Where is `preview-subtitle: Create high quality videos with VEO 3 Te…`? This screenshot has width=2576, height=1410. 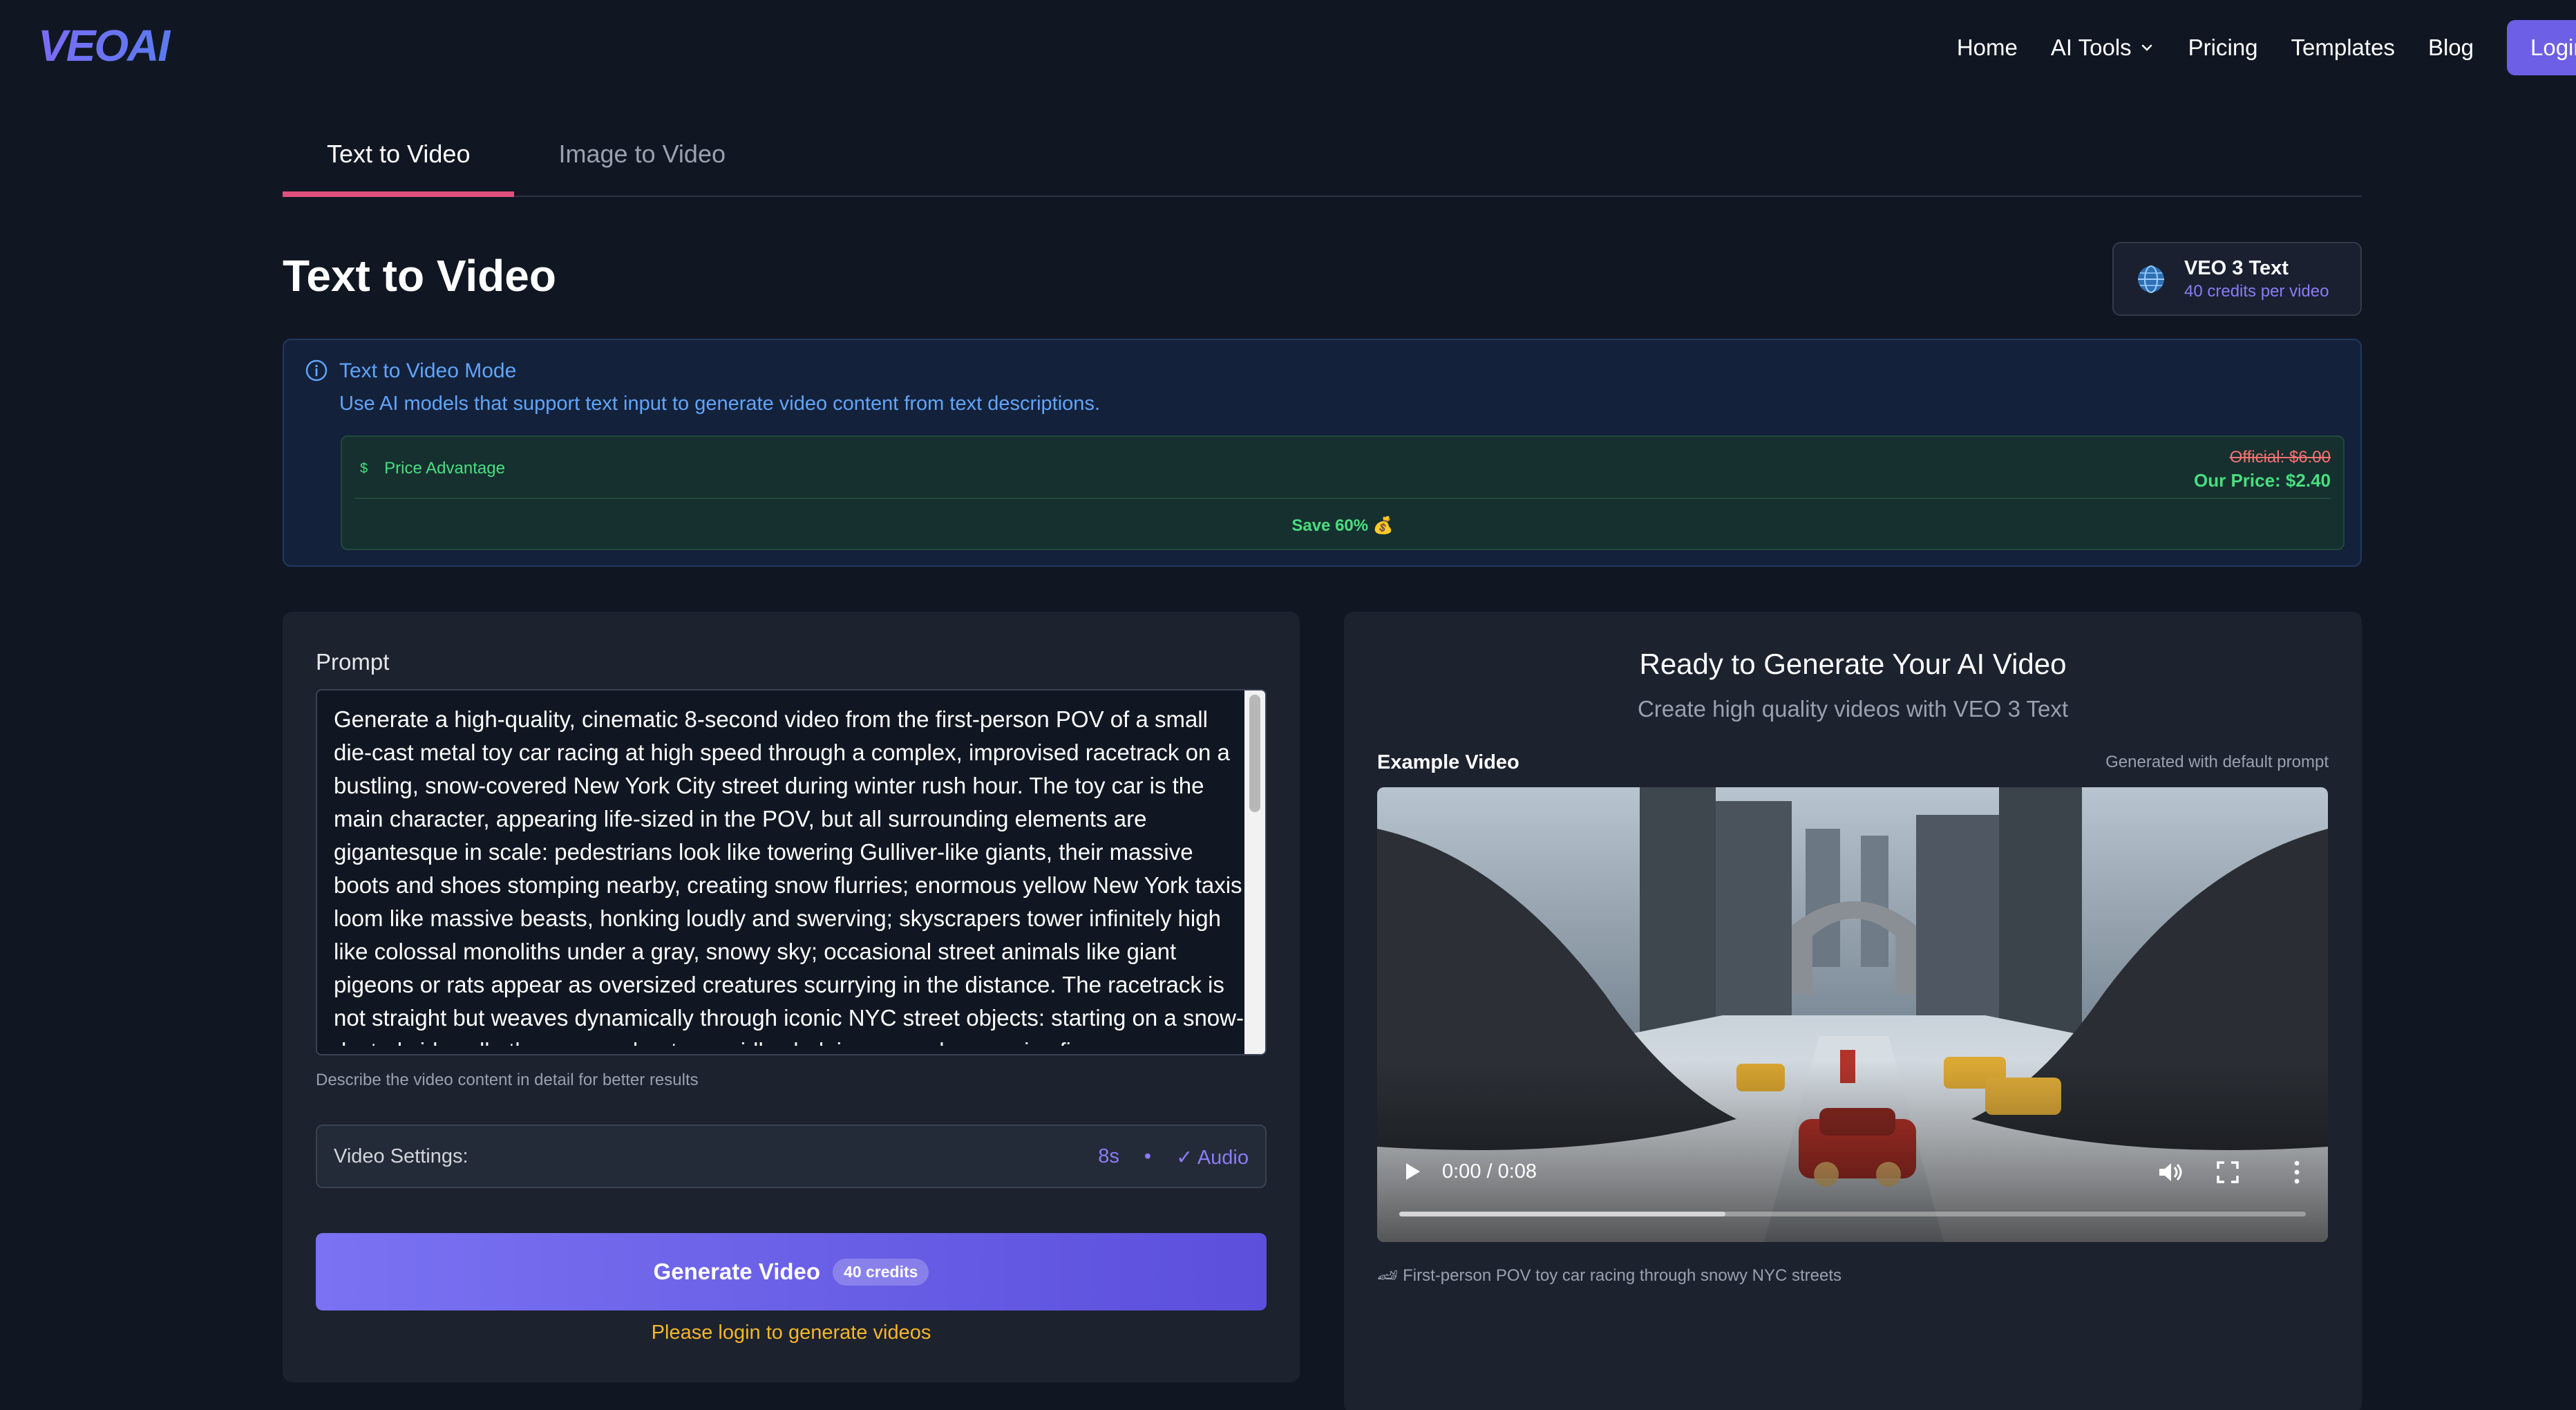
preview-subtitle: Create high quality videos with VEO 3 Te… is located at coordinates (1853, 709).